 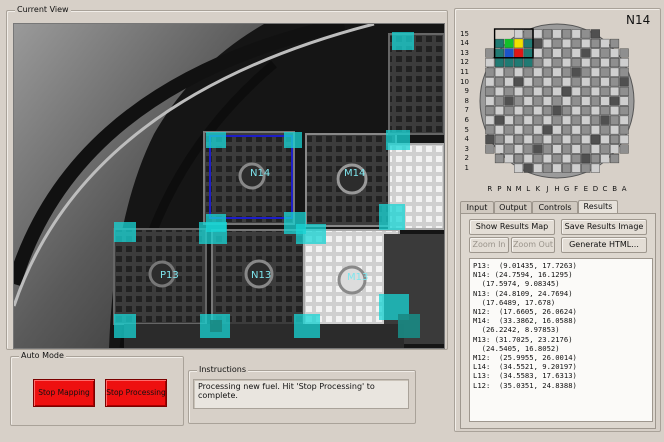 What do you see at coordinates (512, 227) in the screenshot?
I see `show-results-map-button: Show Results Map` at bounding box center [512, 227].